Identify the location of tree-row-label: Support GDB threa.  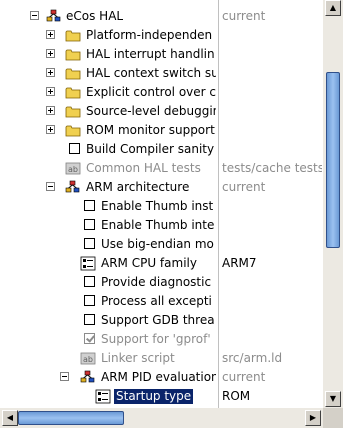
(158, 320).